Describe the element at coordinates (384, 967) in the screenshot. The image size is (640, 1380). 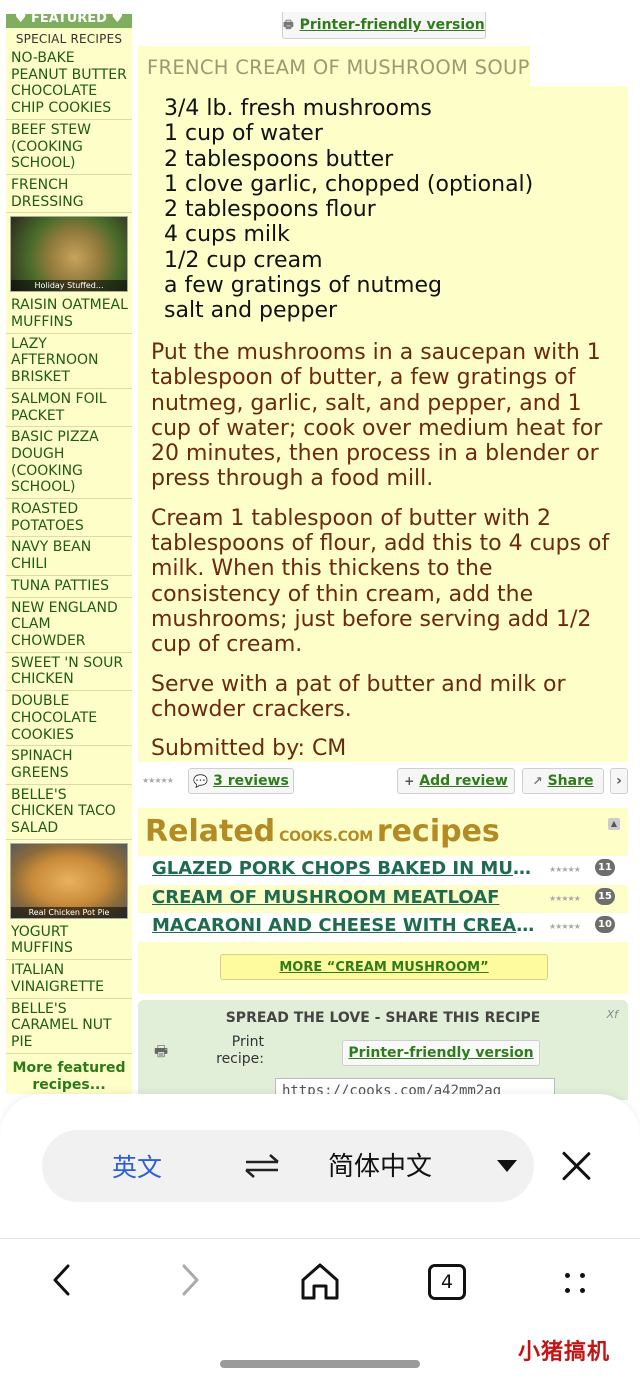
I see `more-cream-mushroom-button: MORE “CREAM MUSHROOM”` at that location.